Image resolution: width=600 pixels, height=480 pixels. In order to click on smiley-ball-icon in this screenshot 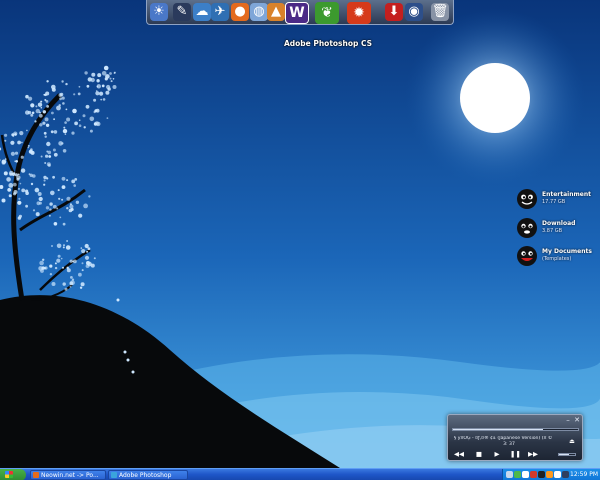, I will do `click(527, 256)`.